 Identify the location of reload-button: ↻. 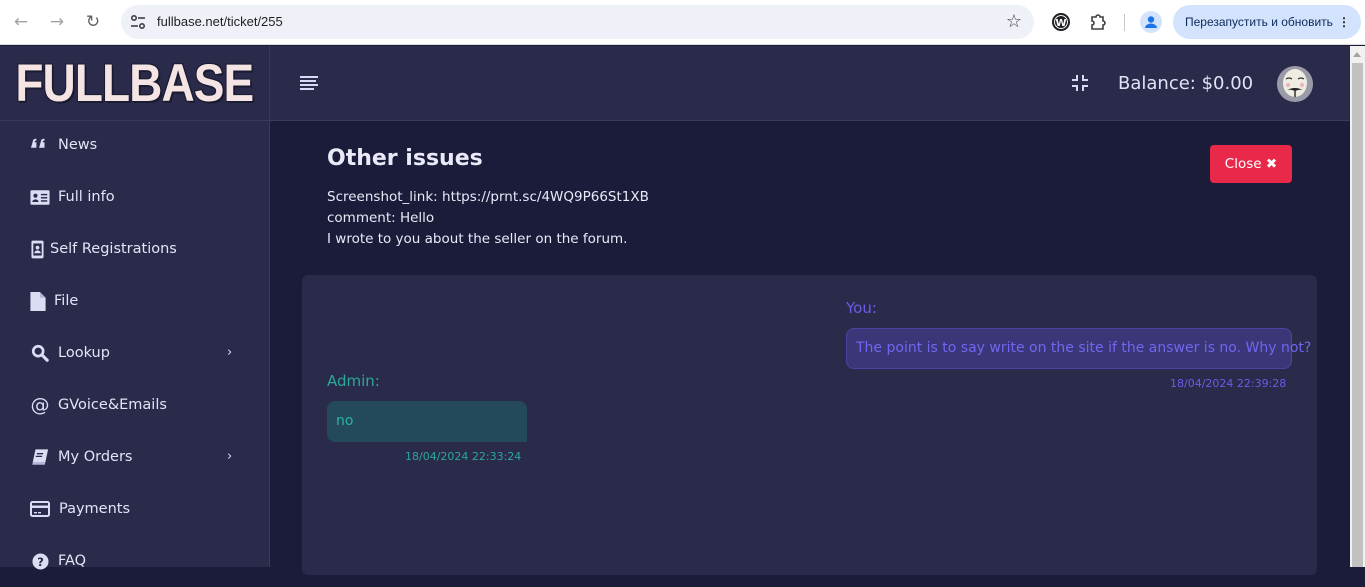
(93, 22).